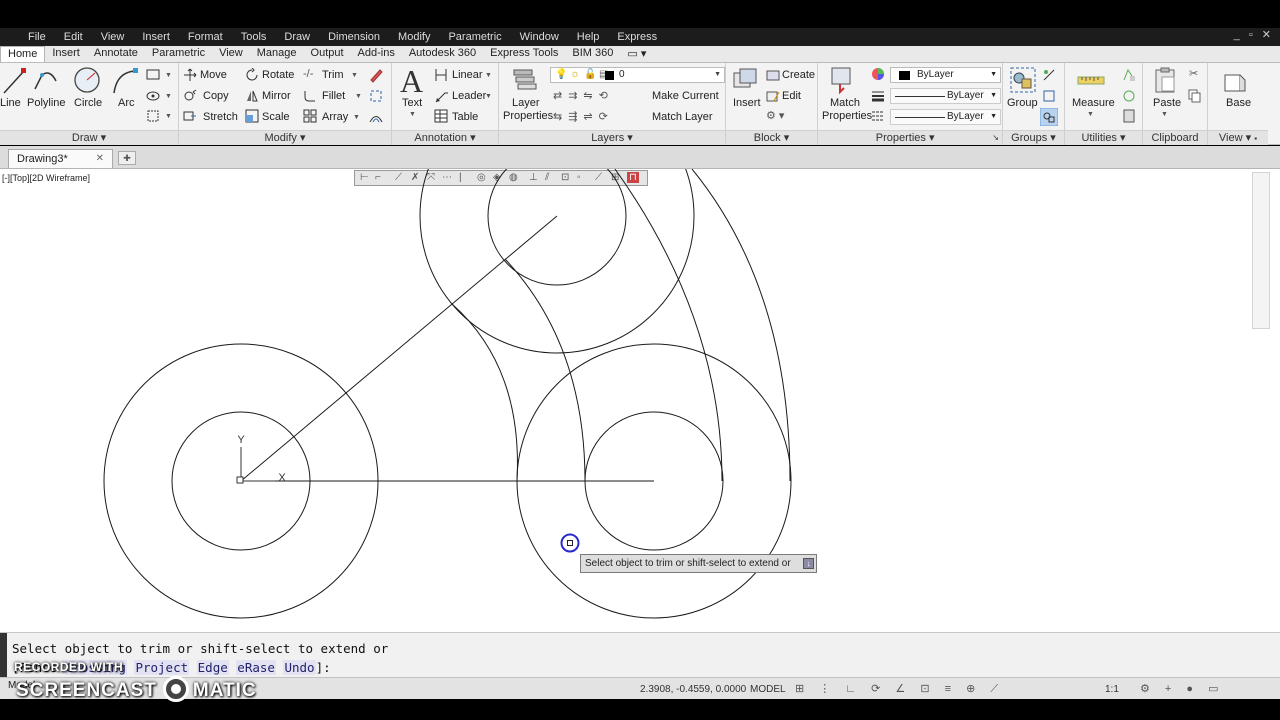  What do you see at coordinates (899, 689) in the screenshot?
I see `status-toggle-icons: ⊞ ⋮ ∟ ⟳ ∠ ⊡ ≡ ⊕ ⟋` at bounding box center [899, 689].